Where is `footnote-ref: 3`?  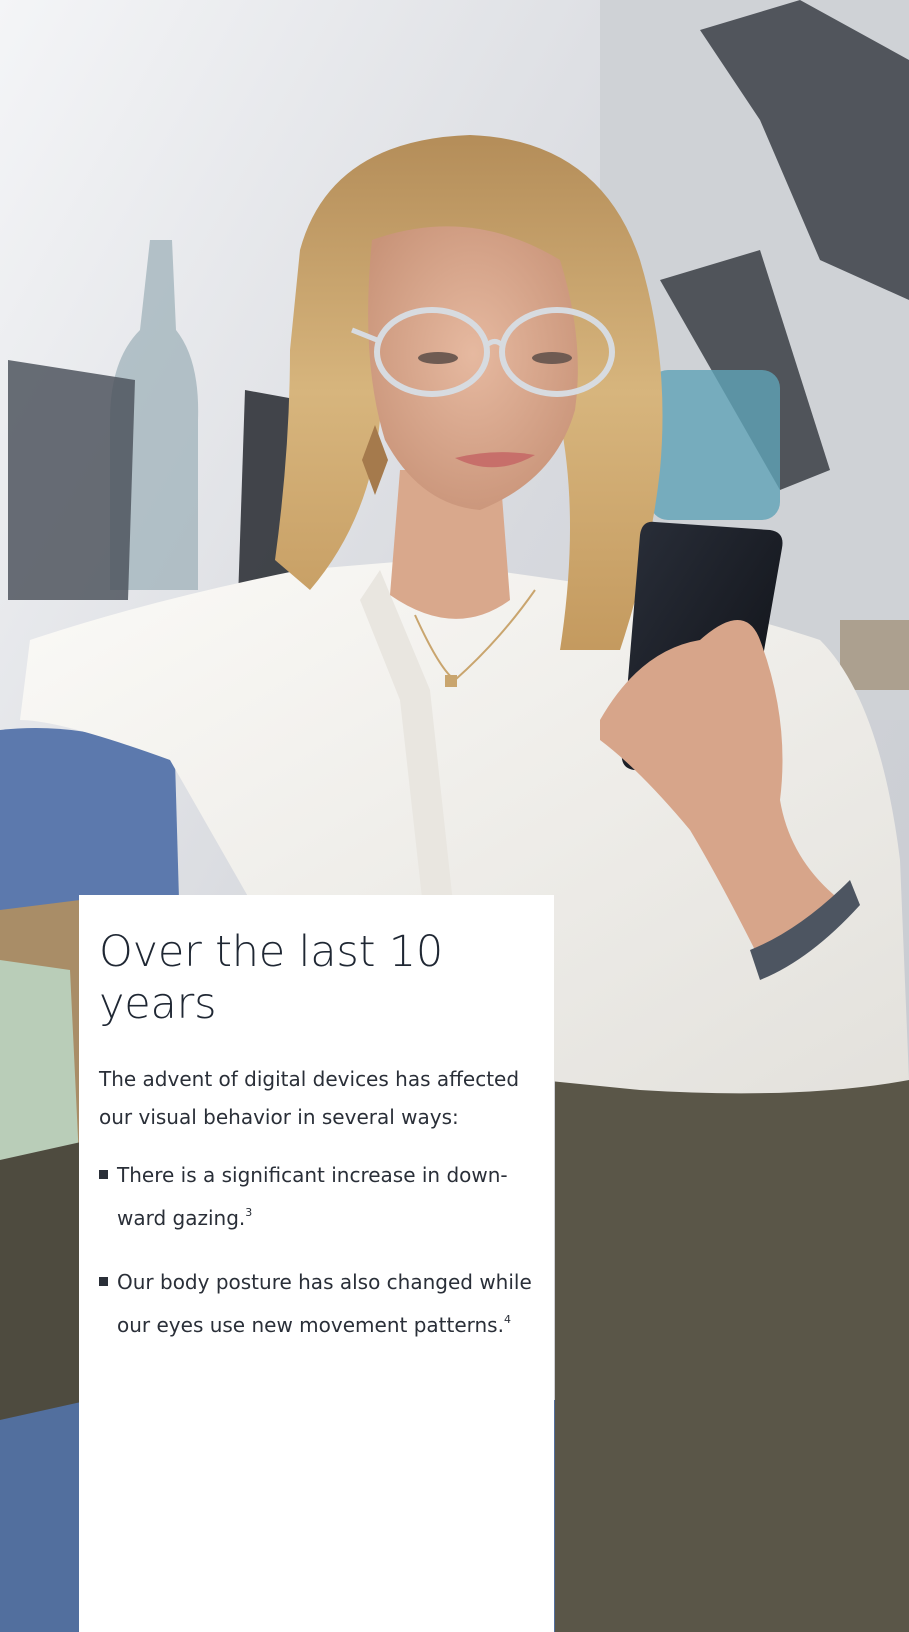 footnote-ref: 3 is located at coordinates (249, 1213).